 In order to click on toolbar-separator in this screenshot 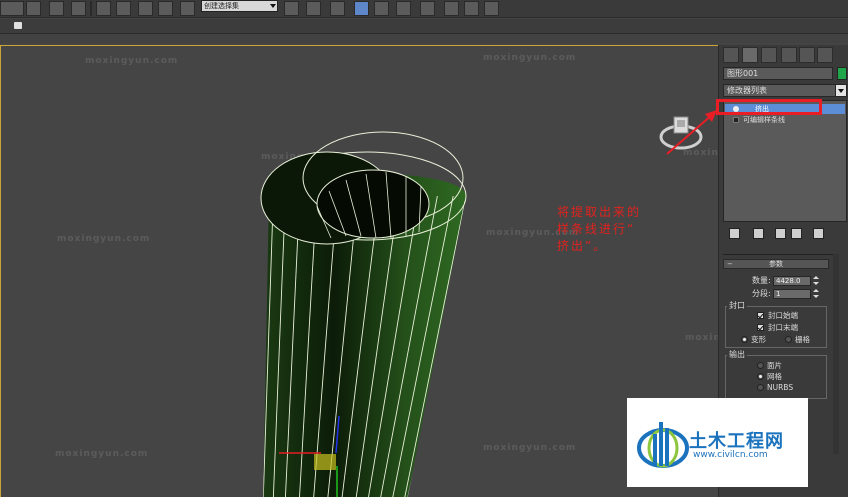, I will do `click(91, 8)`.